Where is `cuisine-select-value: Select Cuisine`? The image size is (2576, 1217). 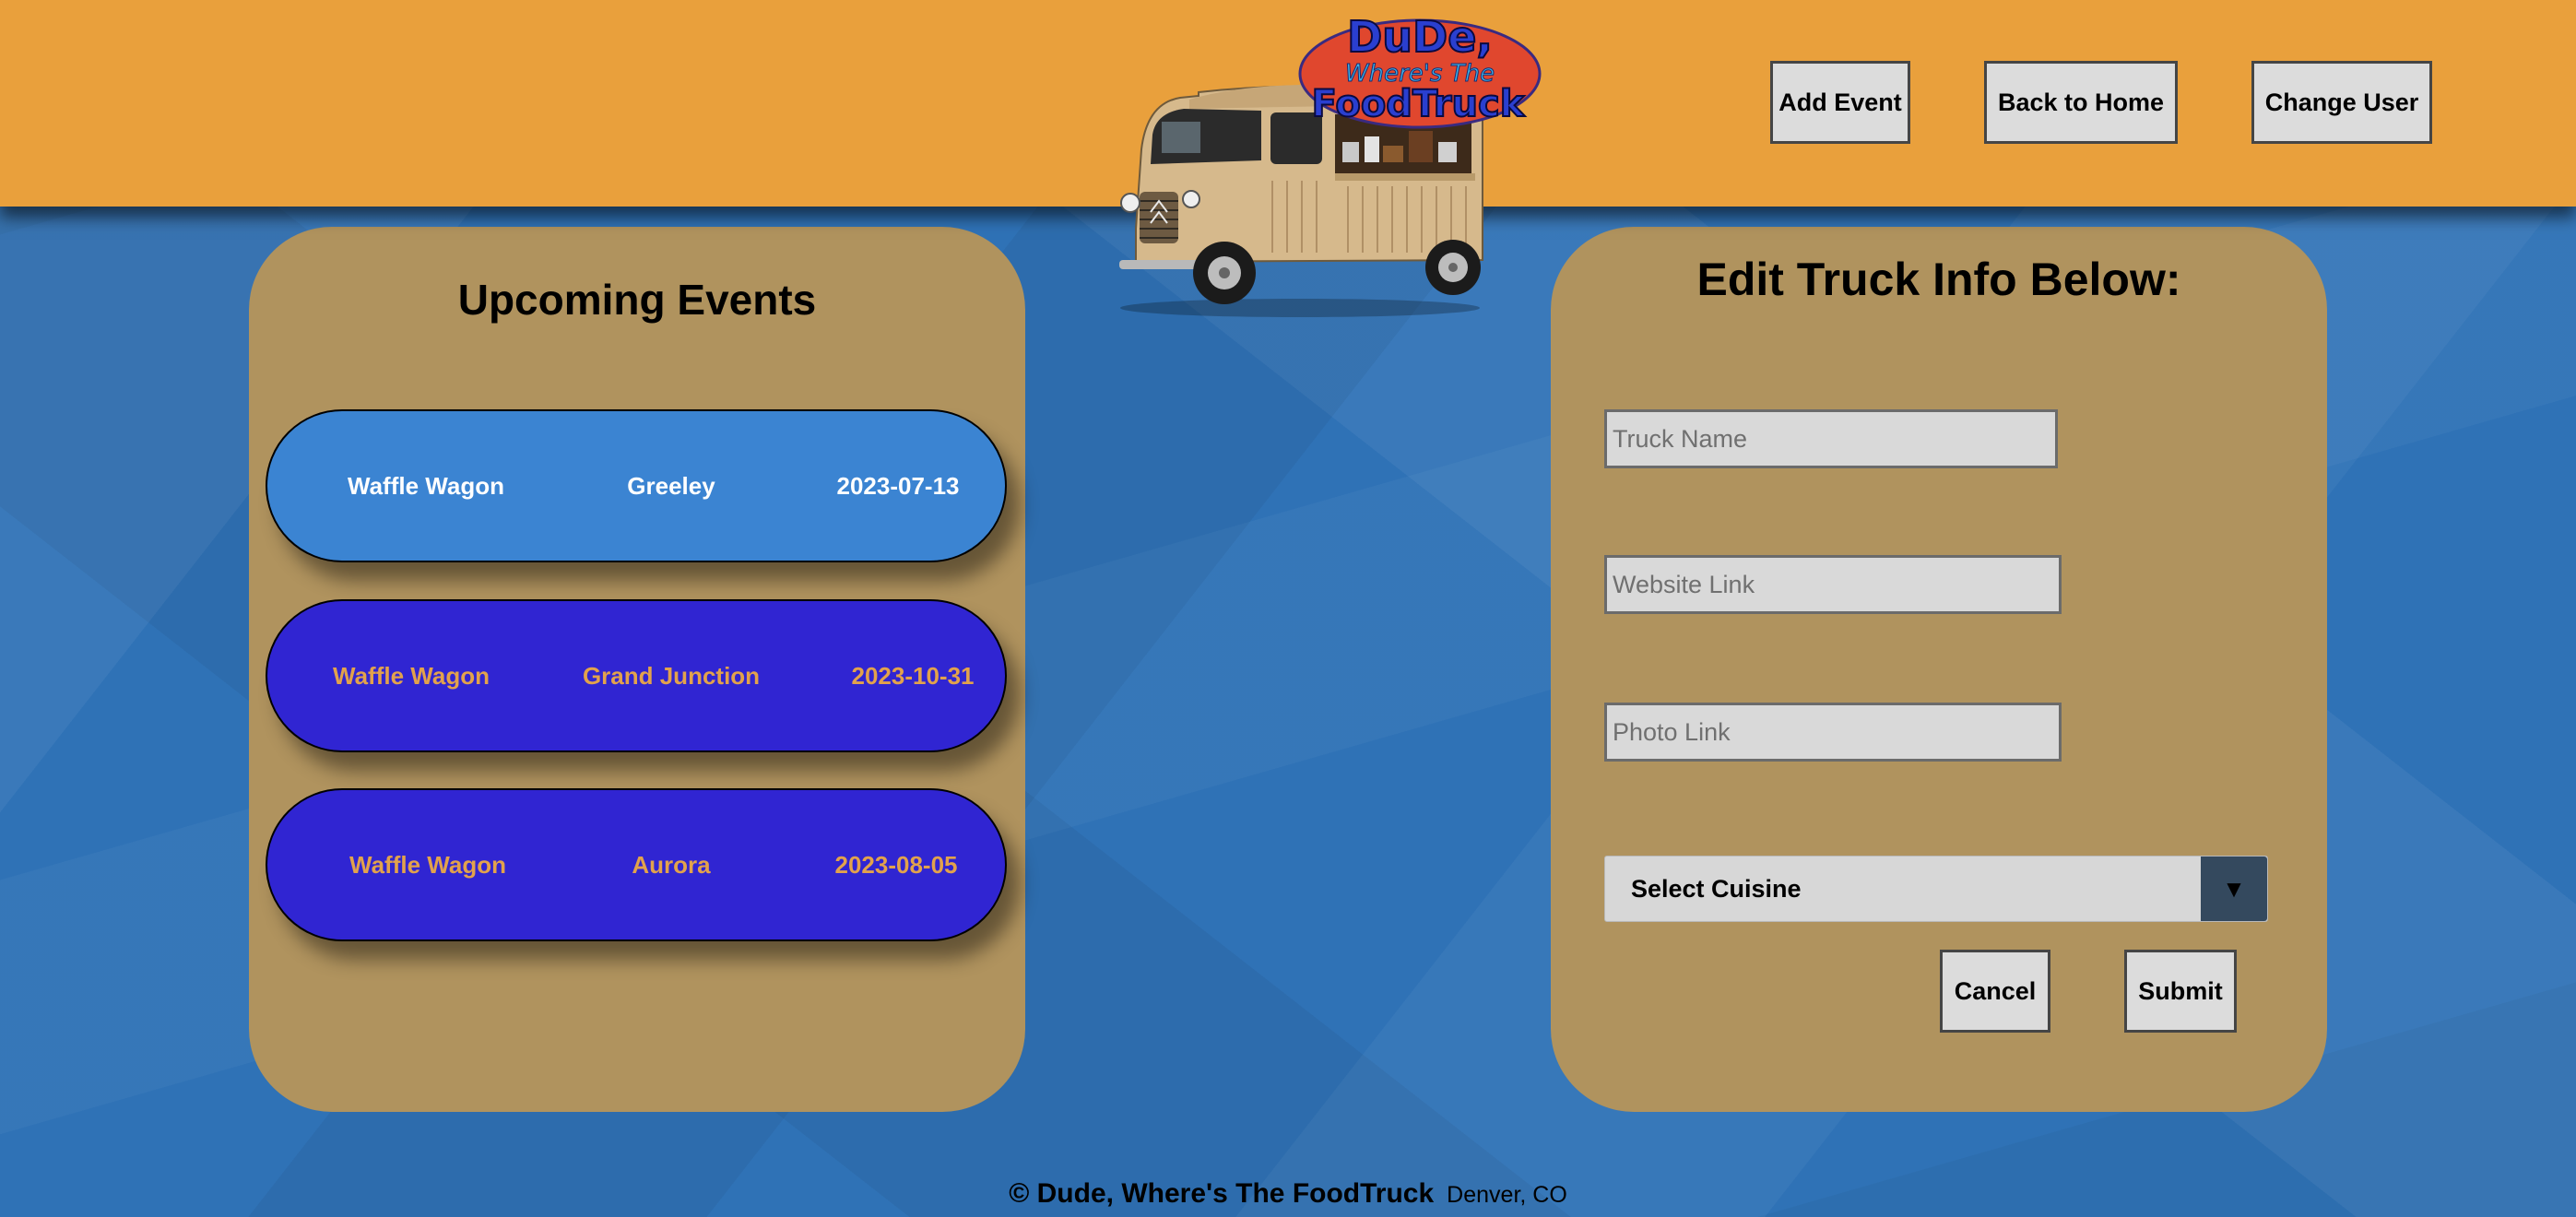
cuisine-select-value: Select Cuisine is located at coordinates (1716, 889).